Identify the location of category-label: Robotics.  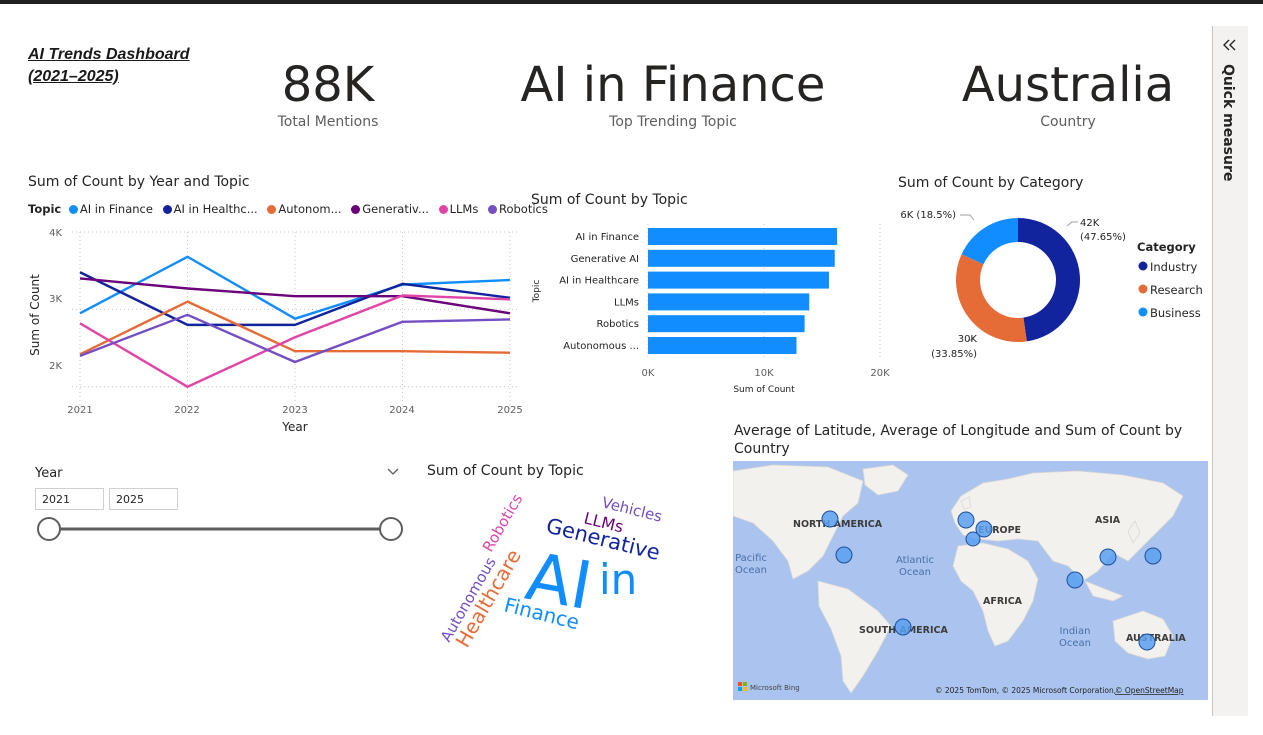
(618, 324).